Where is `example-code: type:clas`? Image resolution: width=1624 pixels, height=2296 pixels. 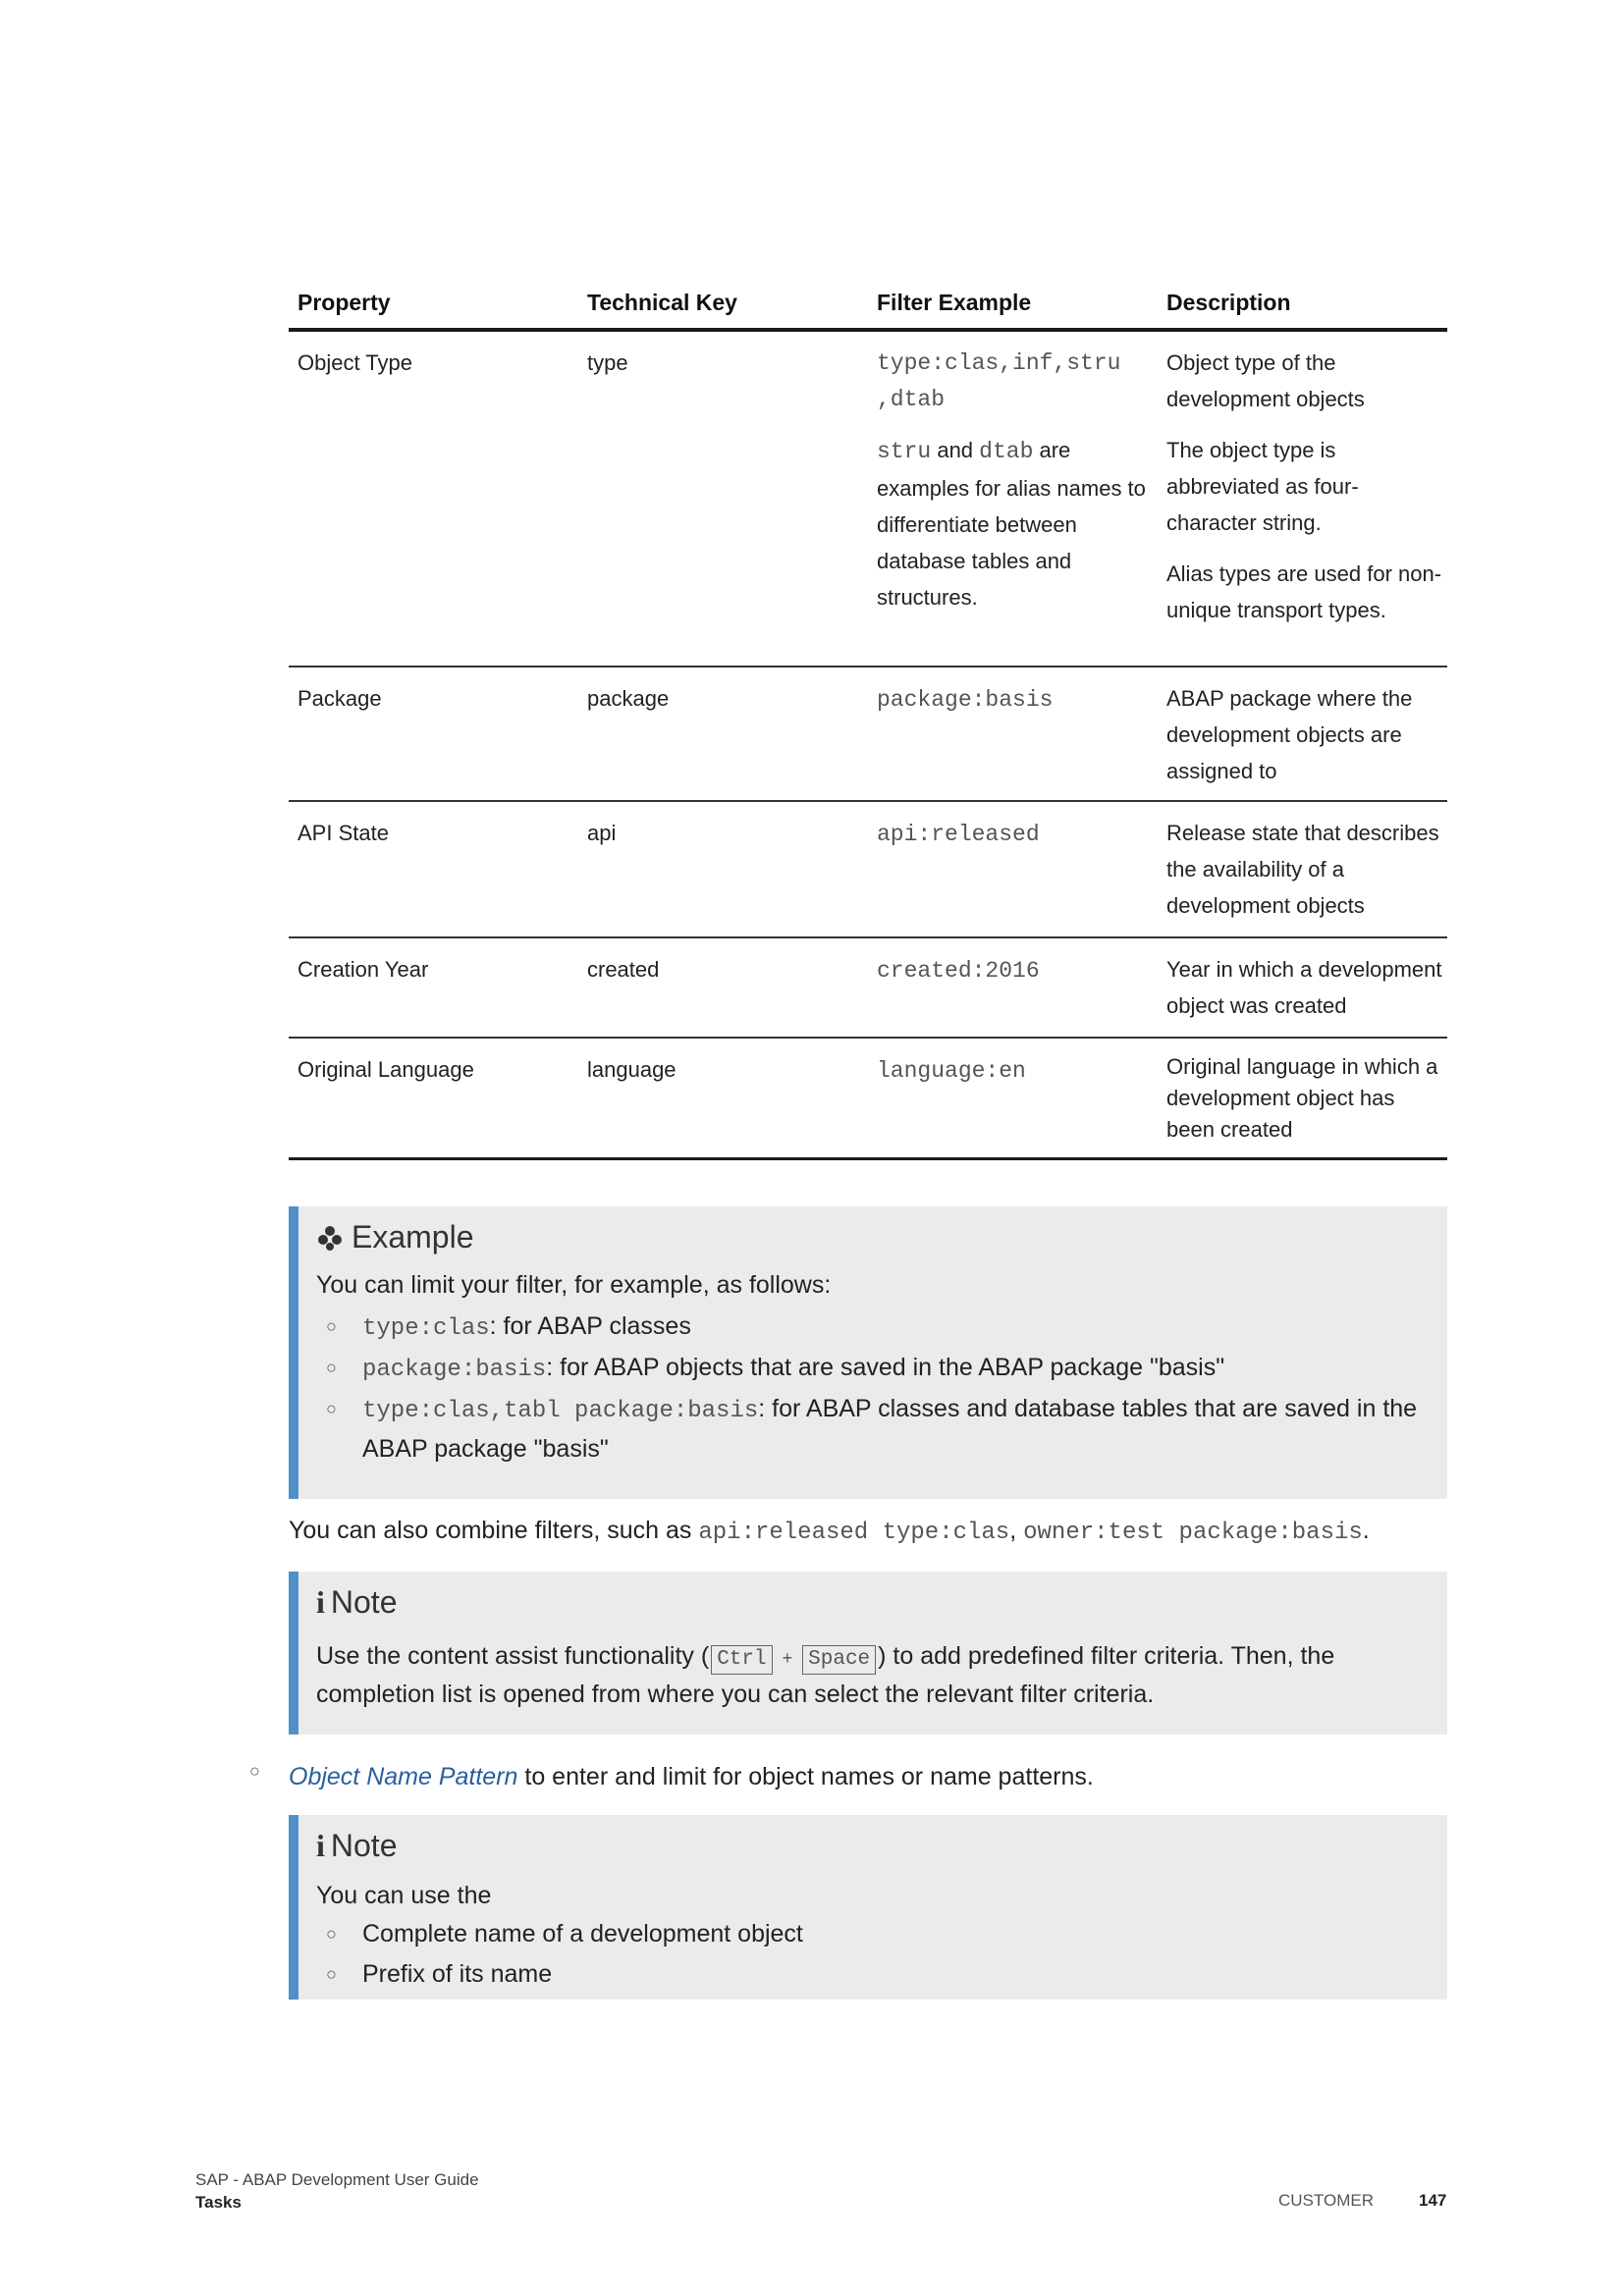 example-code: type:clas is located at coordinates (426, 1329).